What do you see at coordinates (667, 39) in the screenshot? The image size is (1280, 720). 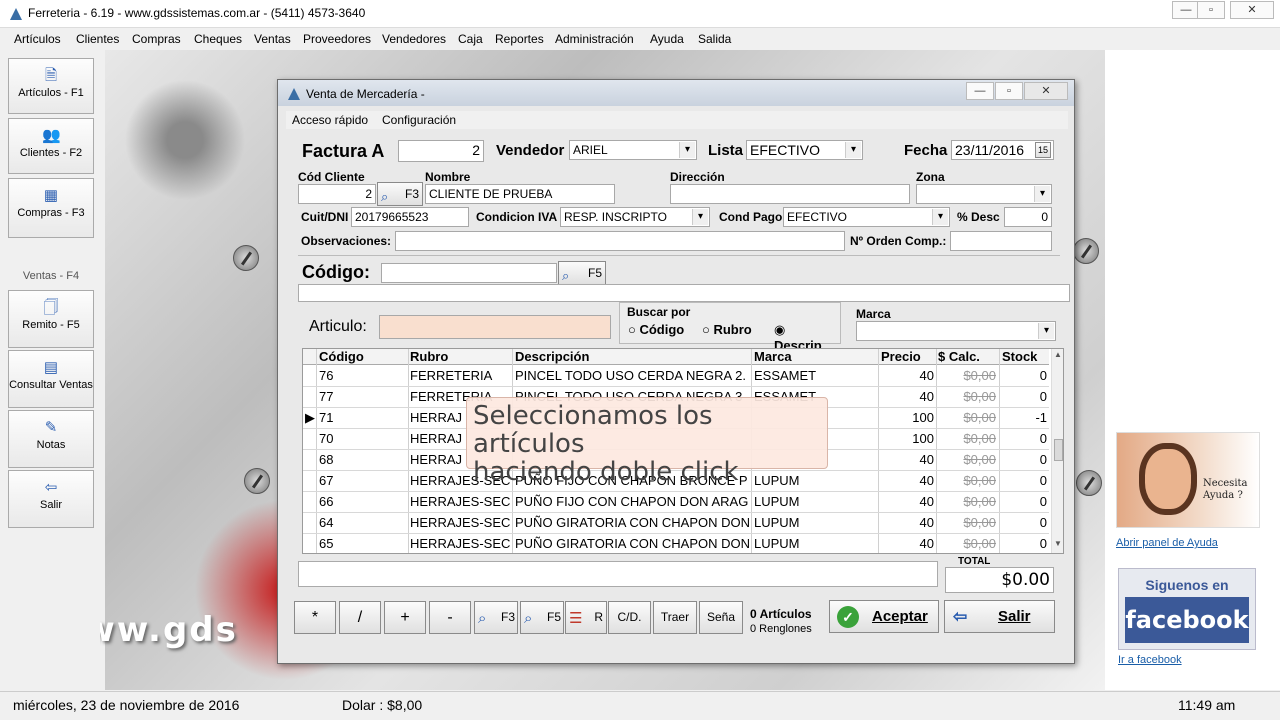 I see `menu-ayuda: Ayuda` at bounding box center [667, 39].